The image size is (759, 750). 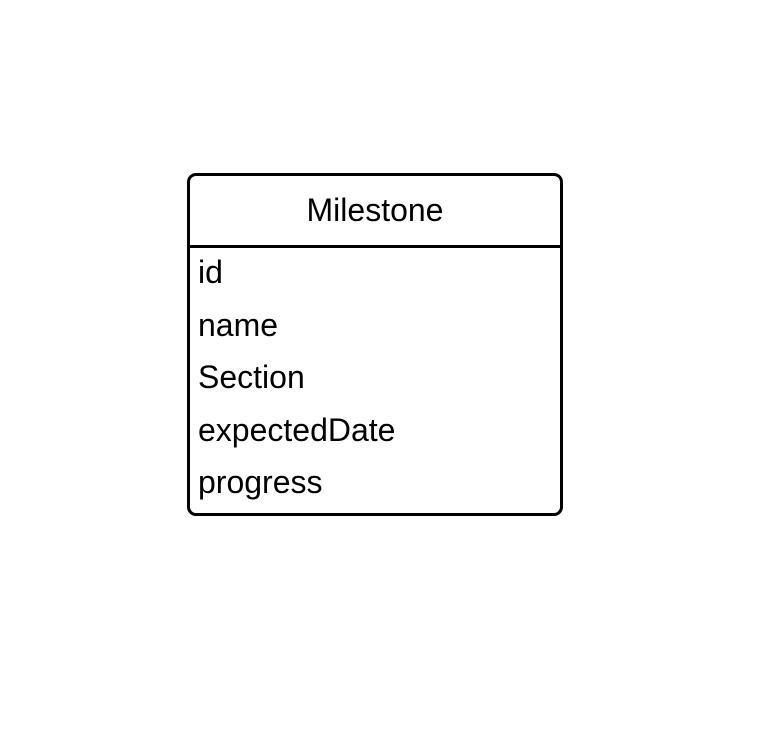 I want to click on entity-title: Milestone, so click(x=375, y=210).